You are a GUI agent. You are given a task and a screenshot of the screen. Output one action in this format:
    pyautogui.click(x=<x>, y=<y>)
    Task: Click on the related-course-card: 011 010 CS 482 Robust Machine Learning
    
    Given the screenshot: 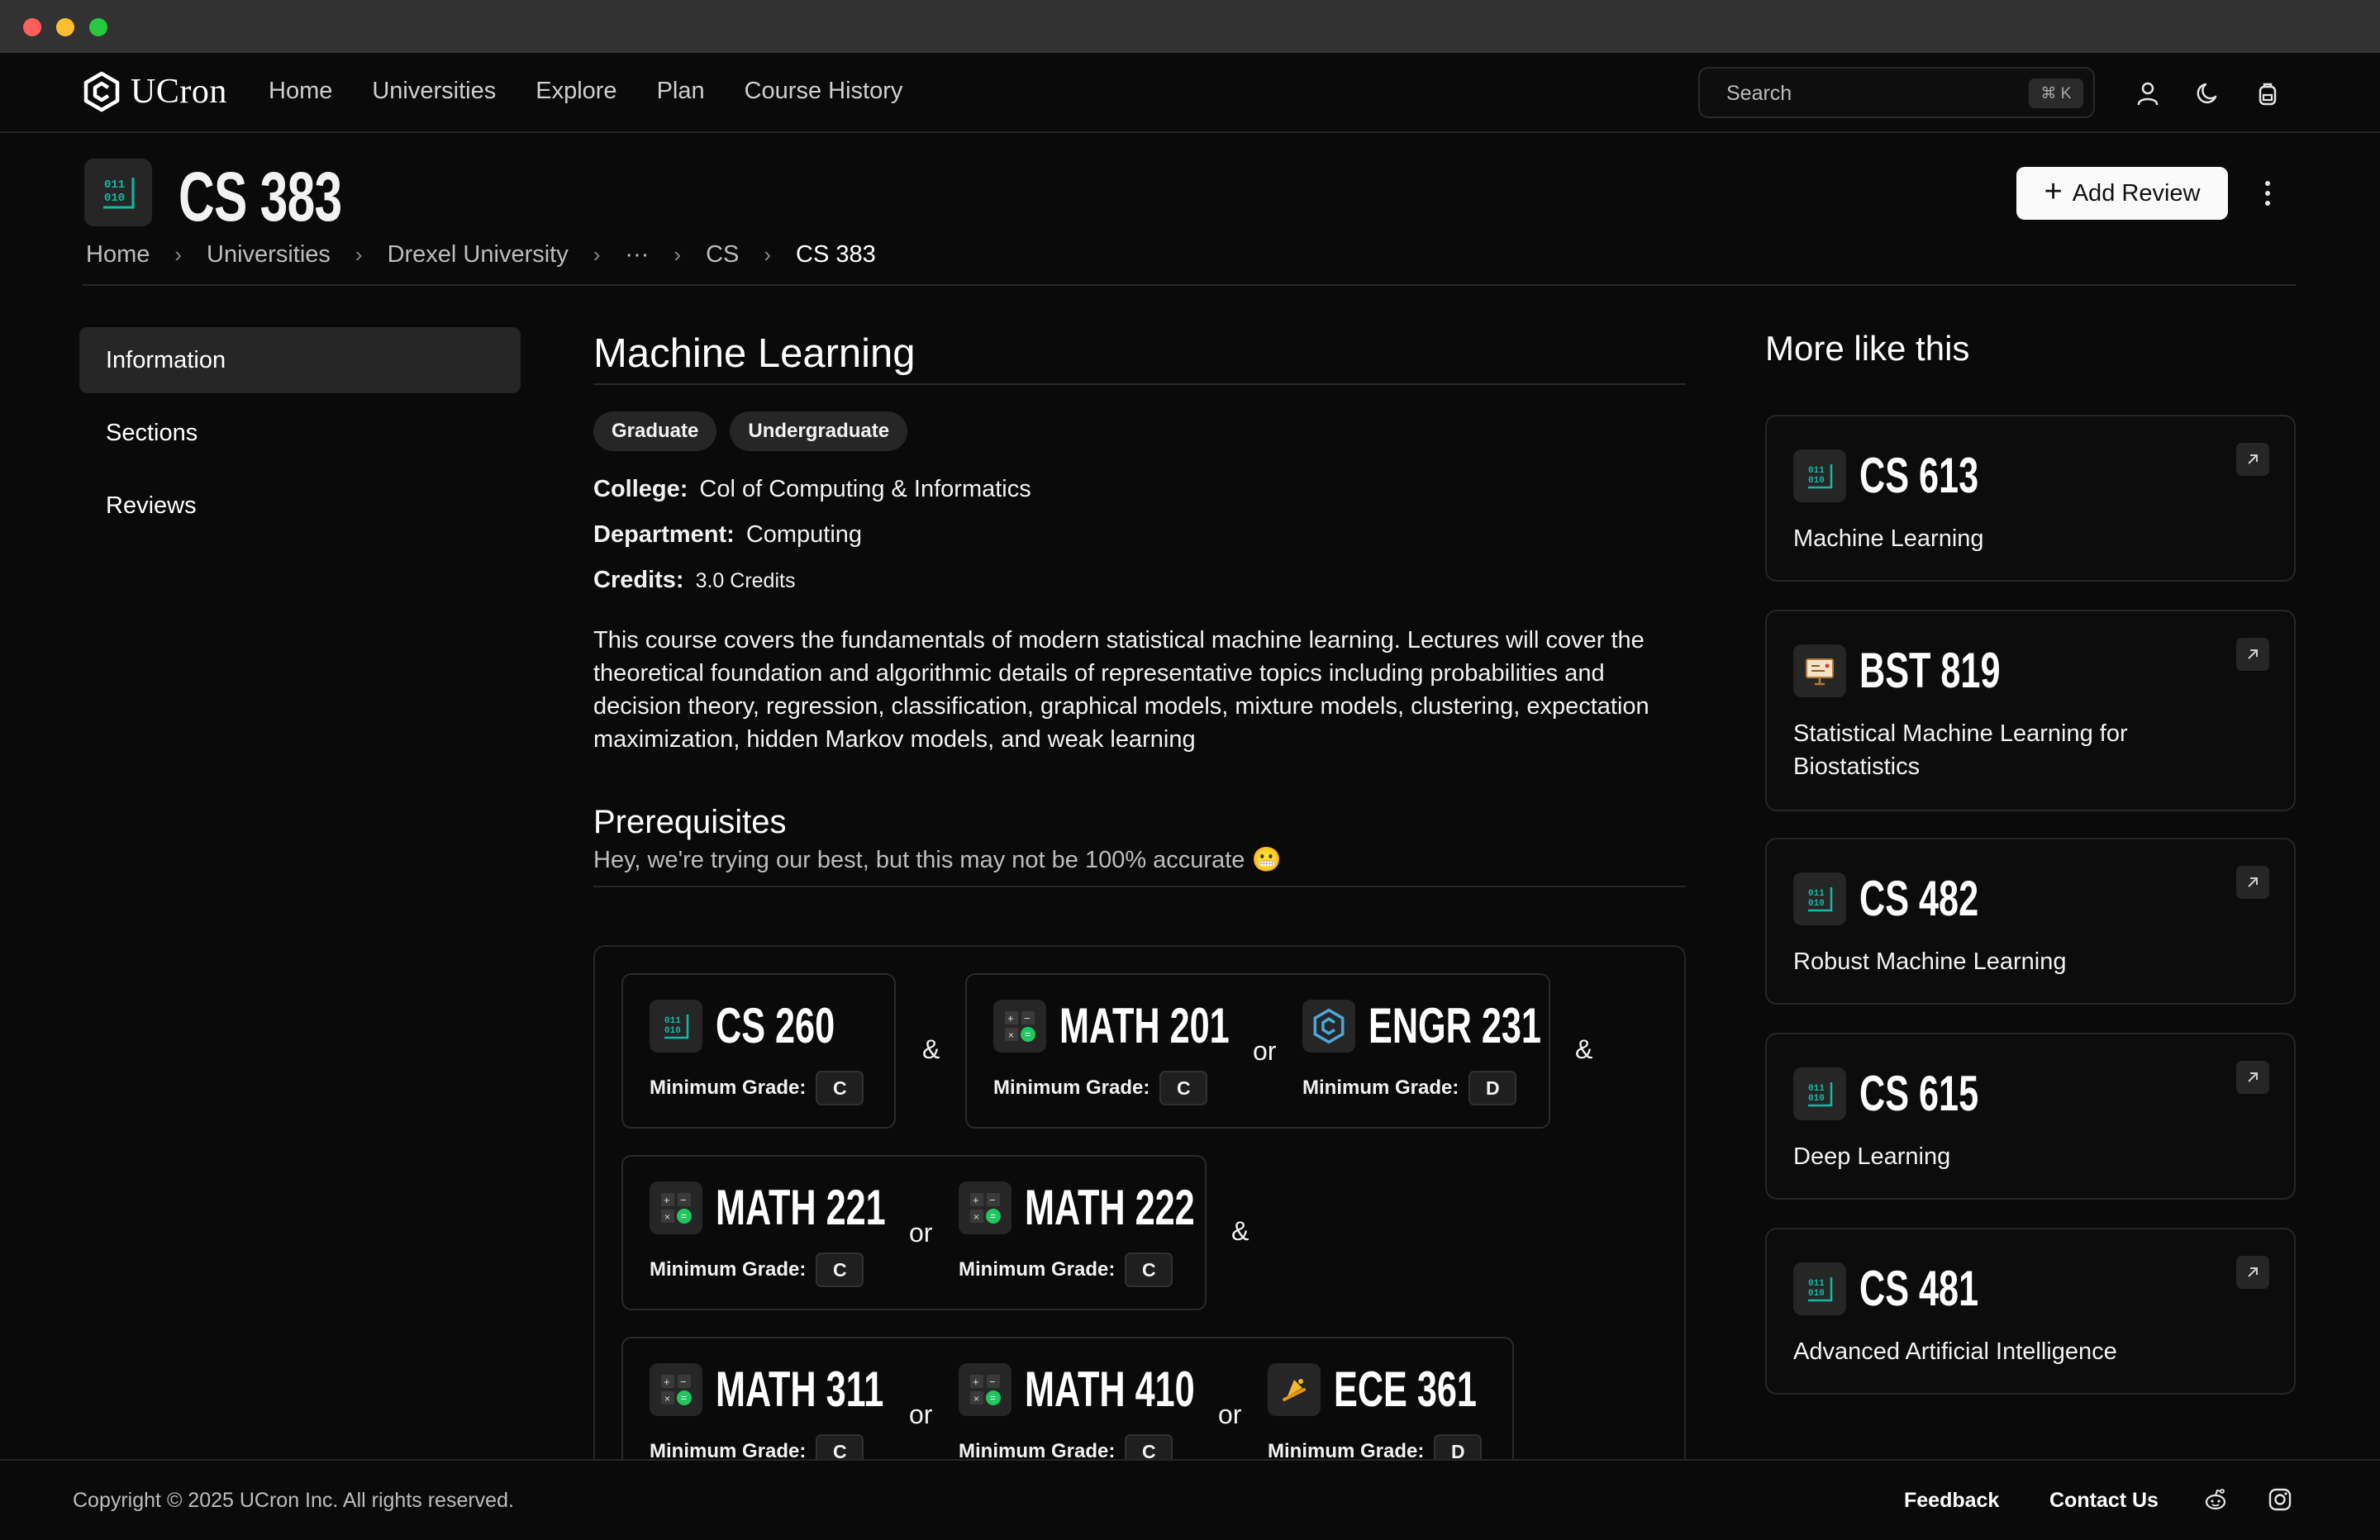 What is the action you would take?
    pyautogui.click(x=2030, y=921)
    